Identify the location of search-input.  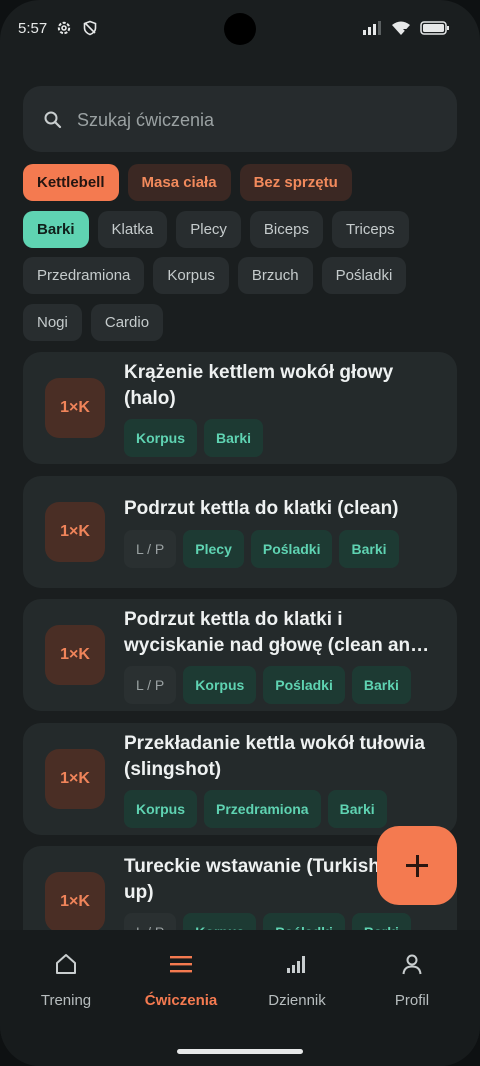
(257, 120).